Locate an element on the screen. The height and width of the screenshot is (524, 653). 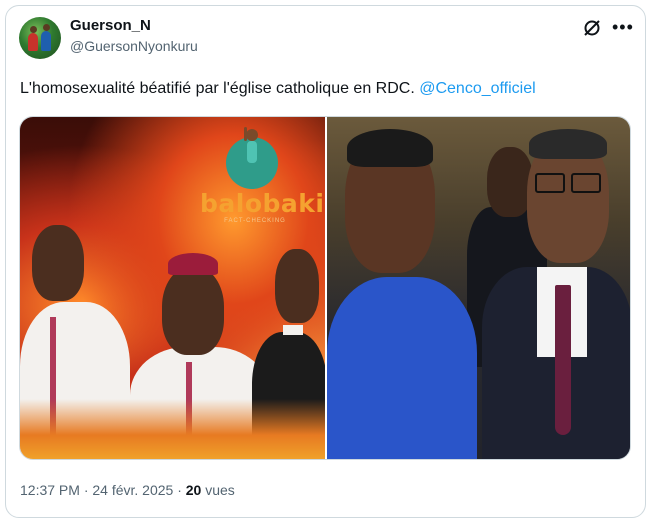
author-name: Guerson_N is located at coordinates (110, 25).